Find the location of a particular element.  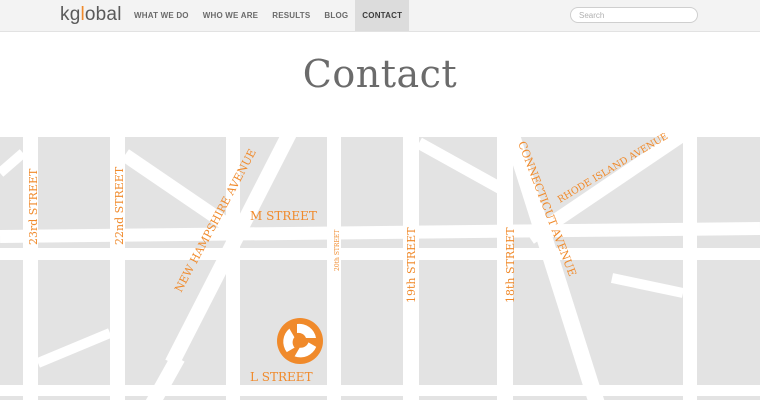

logo-text-start: kg is located at coordinates (70, 14).